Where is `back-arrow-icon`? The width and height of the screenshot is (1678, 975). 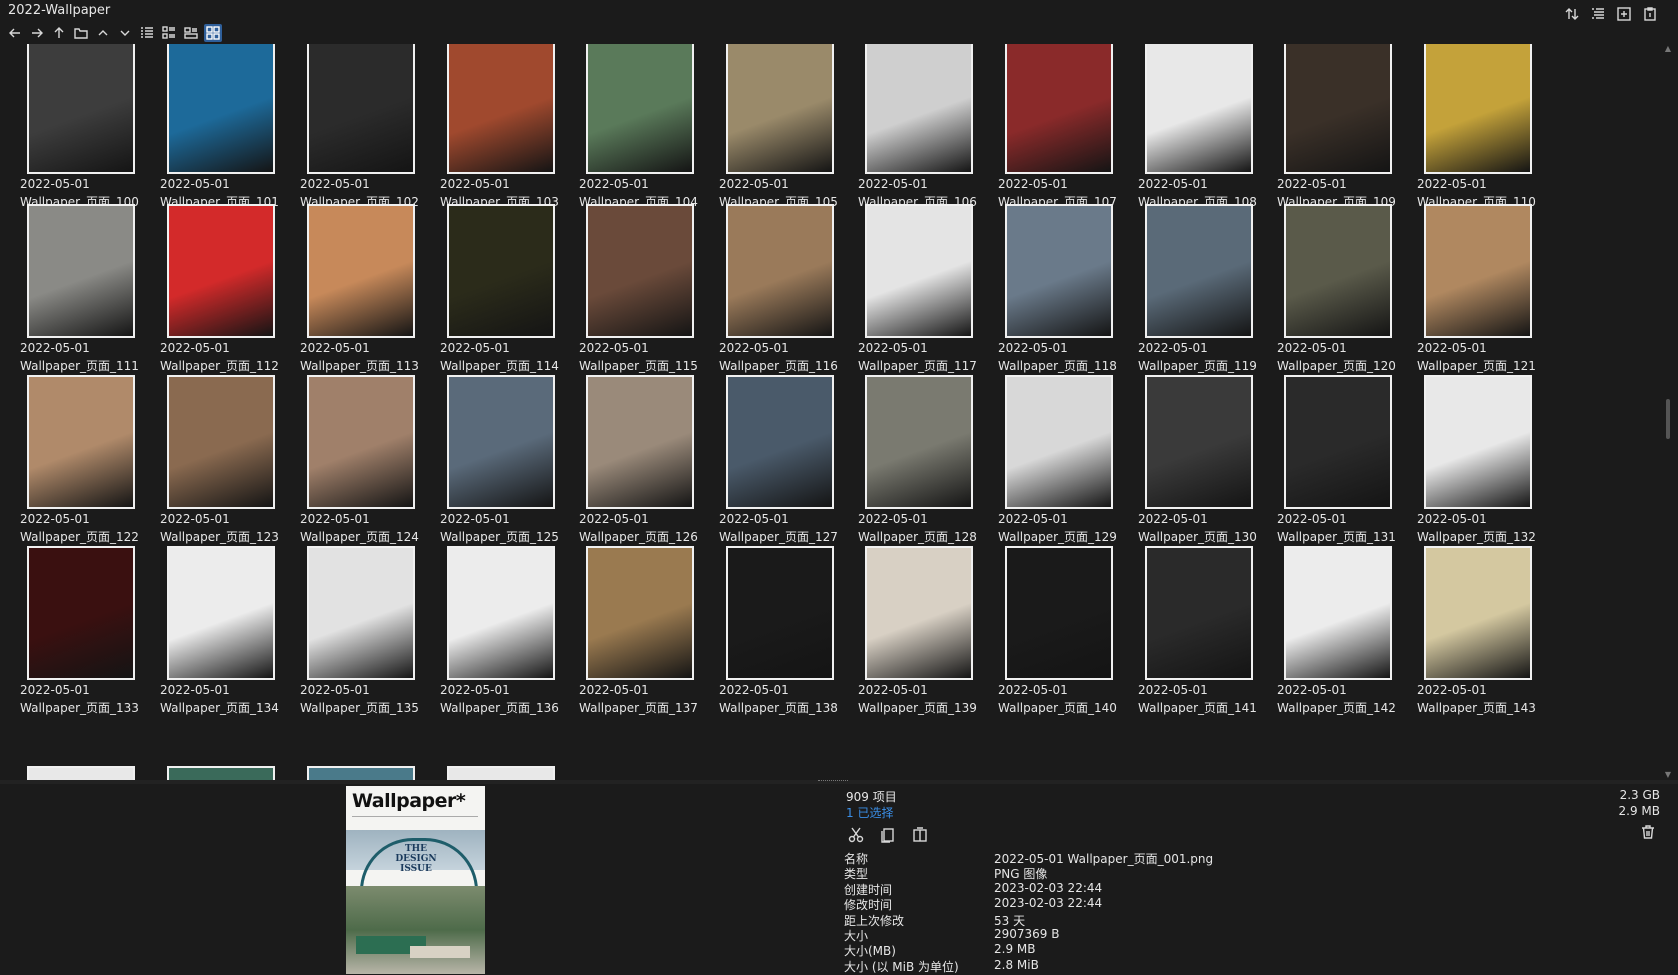
back-arrow-icon is located at coordinates (15, 33).